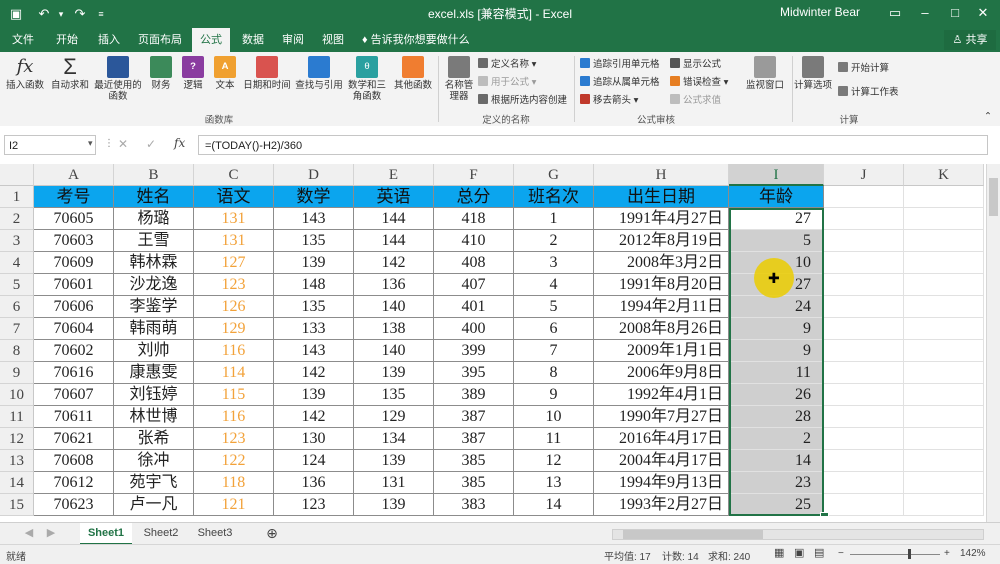 This screenshot has height=564, width=1000. Describe the element at coordinates (620, 65) in the screenshot. I see `trace-precedents-button: 追踪引用单元格` at that location.